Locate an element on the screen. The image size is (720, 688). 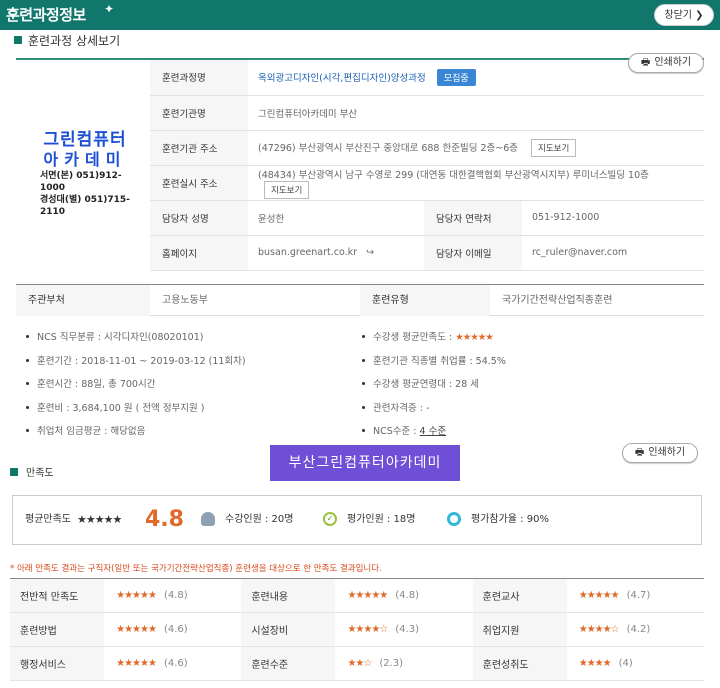
list-item: 훈련비 : 3,684,100 원 ( 전액 정부지원 ) is located at coordinates (136, 409).